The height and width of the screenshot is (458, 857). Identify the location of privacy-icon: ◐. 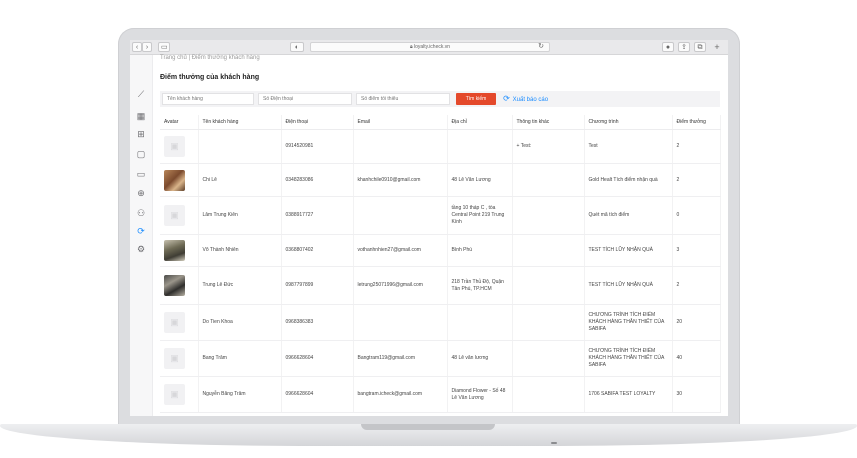
(297, 47).